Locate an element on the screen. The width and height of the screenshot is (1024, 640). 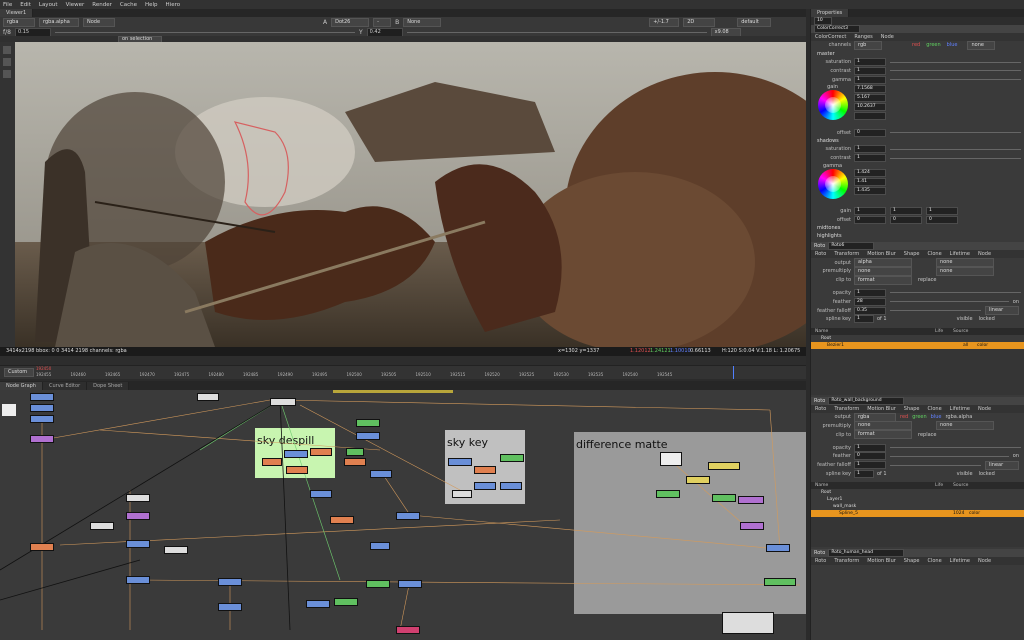
timeline-mode-dropdown: Custom is located at coordinates (19, 372).